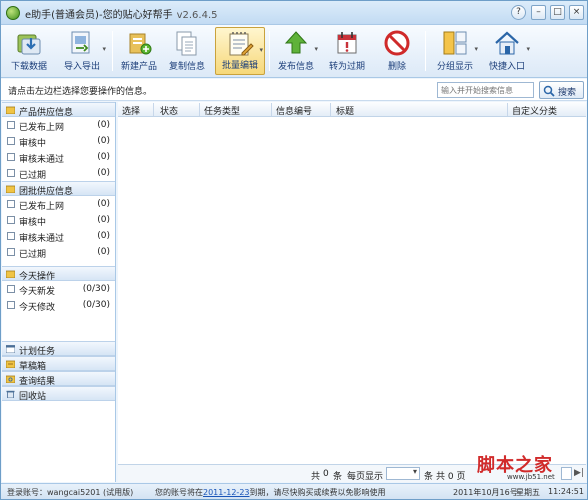 This screenshot has height=500, width=588. I want to click on column-header-status: 状态, so click(169, 110).